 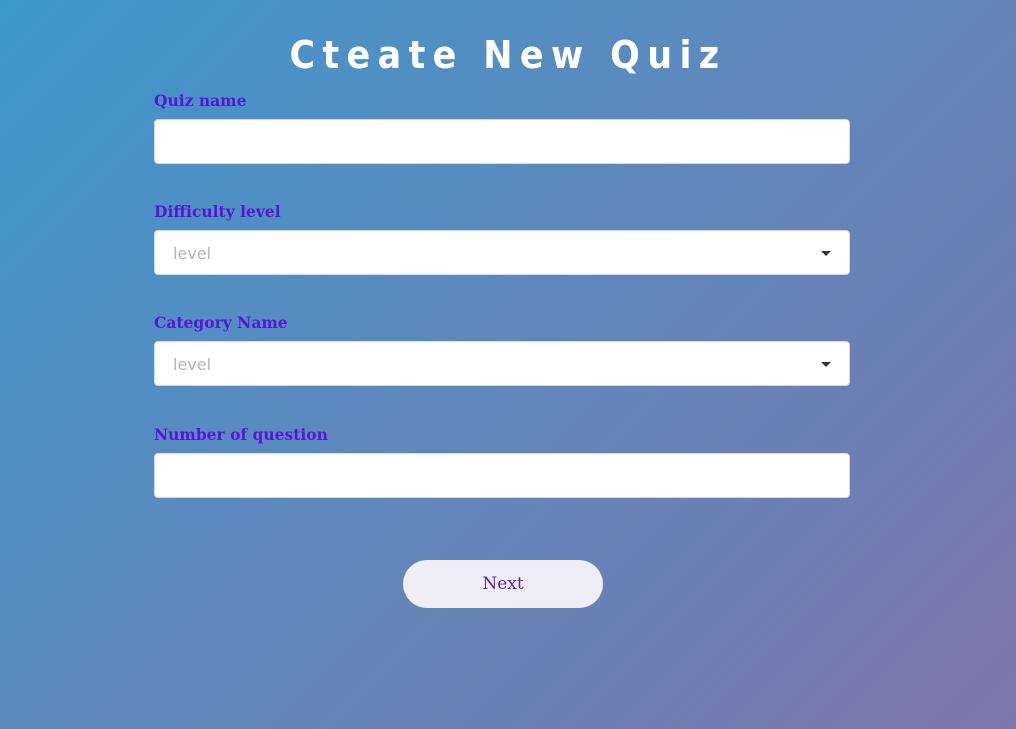 What do you see at coordinates (200, 100) in the screenshot?
I see `quiz-name-label: Quiz name` at bounding box center [200, 100].